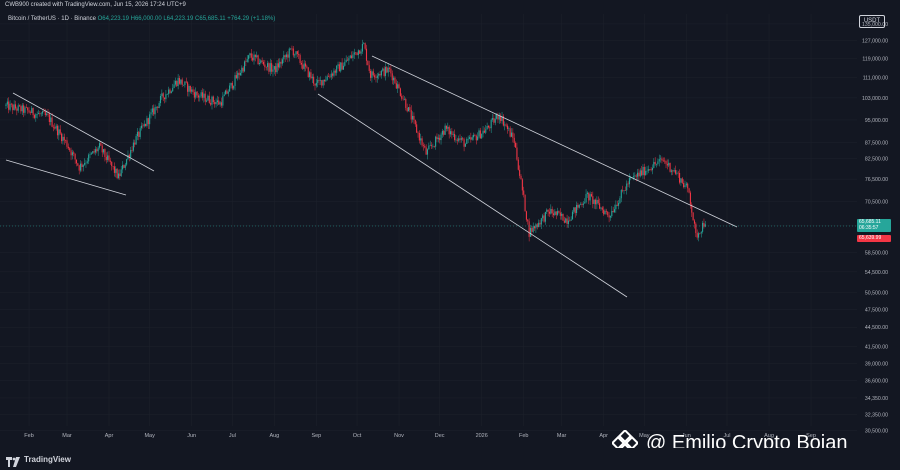  What do you see at coordinates (875, 99) in the screenshot?
I see `price-tick-label: 103,000.00` at bounding box center [875, 99].